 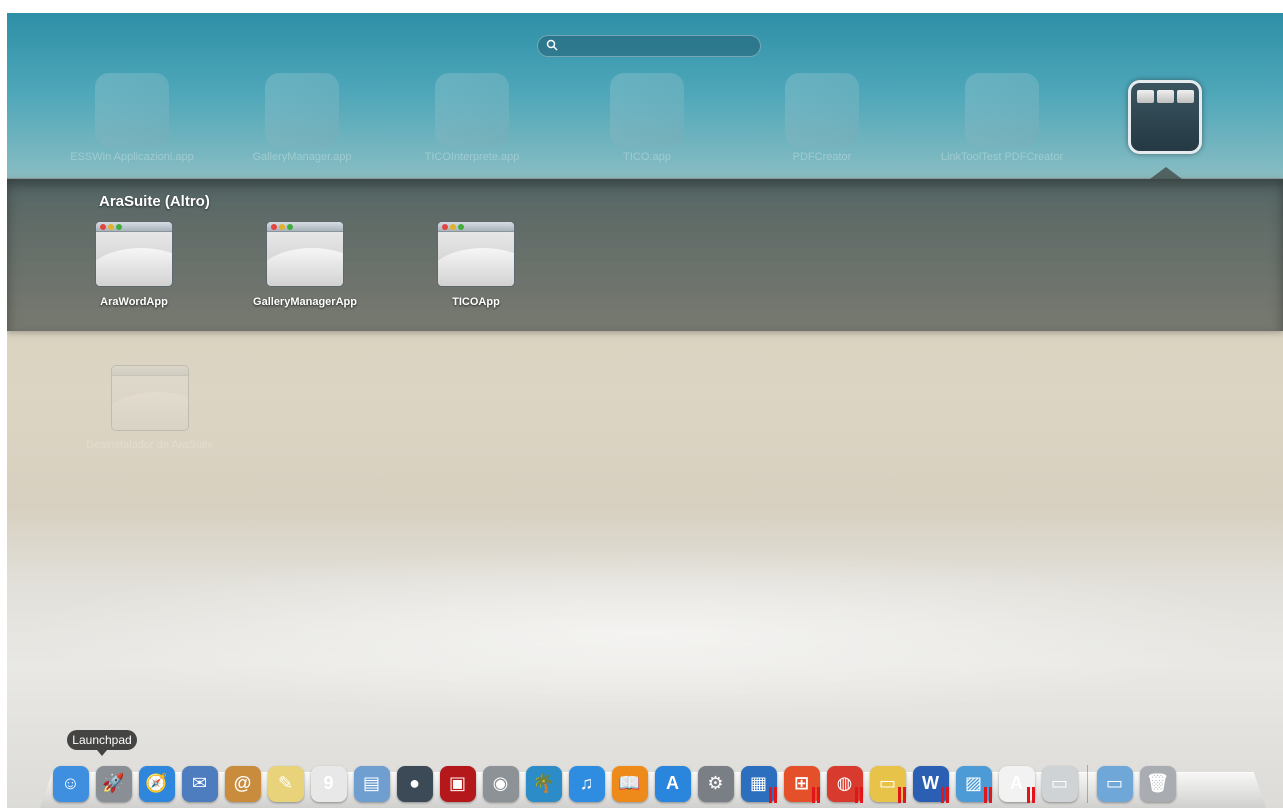 What do you see at coordinates (647, 157) in the screenshot?
I see `app-label: TICO.app` at bounding box center [647, 157].